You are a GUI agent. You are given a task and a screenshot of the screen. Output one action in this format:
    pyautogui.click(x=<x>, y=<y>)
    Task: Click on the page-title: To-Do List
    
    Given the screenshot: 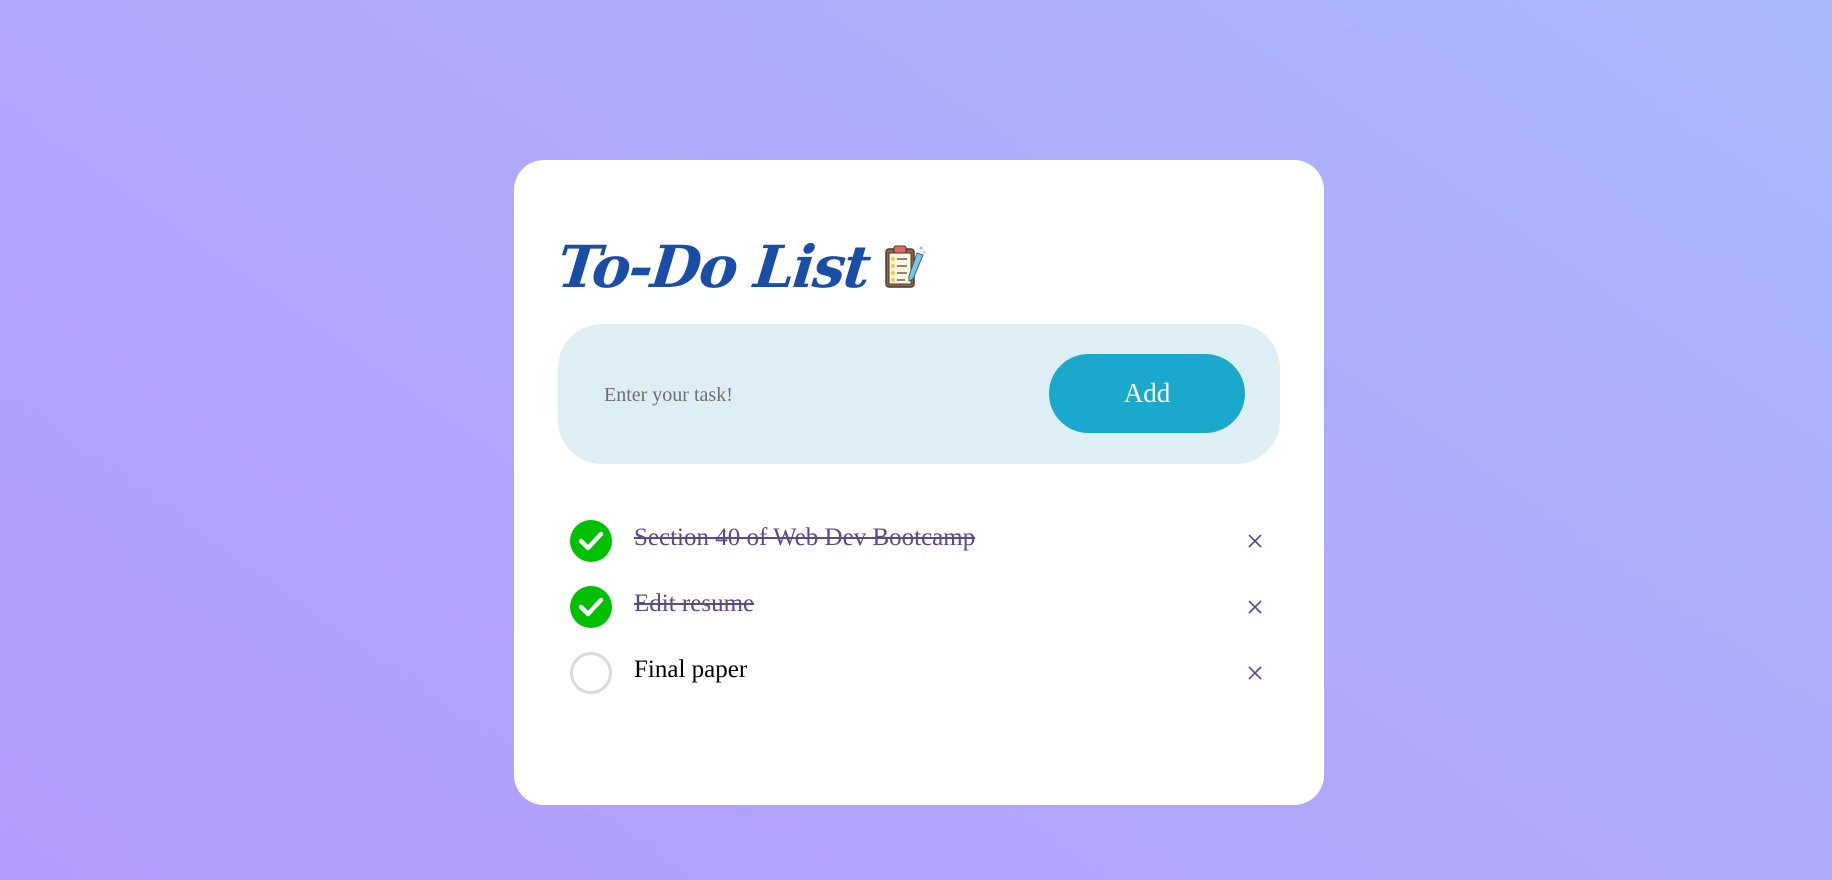 What is the action you would take?
    pyautogui.click(x=713, y=267)
    